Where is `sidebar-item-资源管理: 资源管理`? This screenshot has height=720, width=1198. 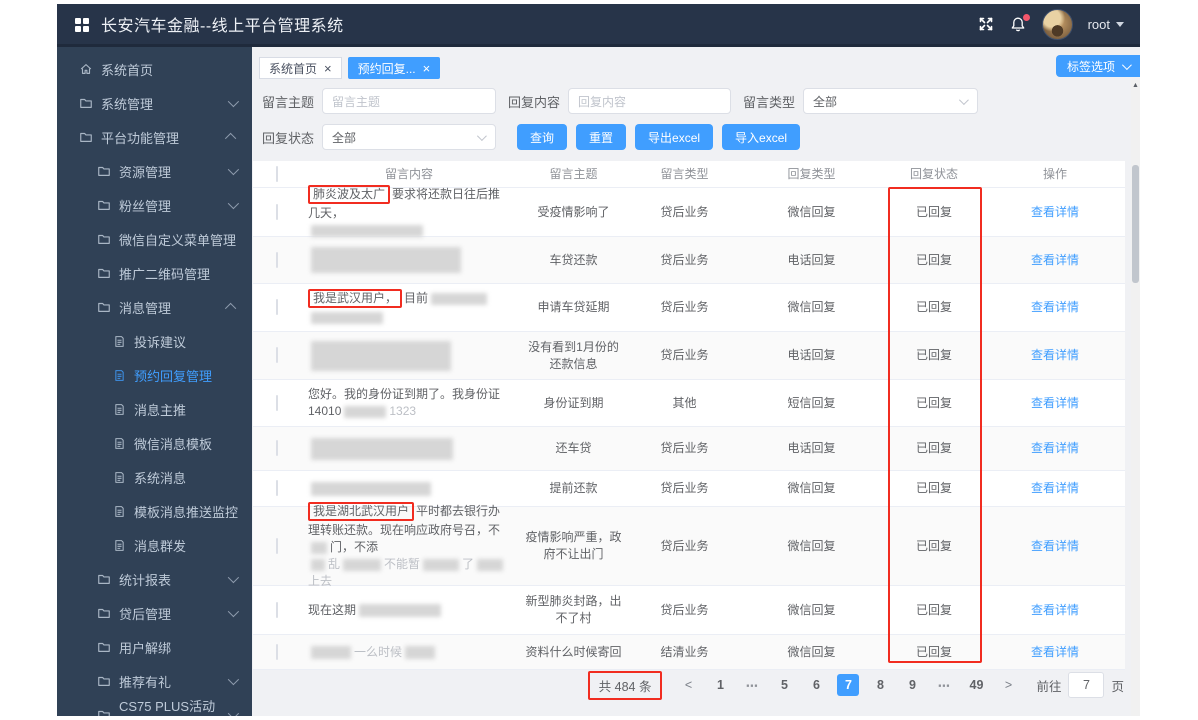
sidebar-item-资源管理: 资源管理 is located at coordinates (154, 171).